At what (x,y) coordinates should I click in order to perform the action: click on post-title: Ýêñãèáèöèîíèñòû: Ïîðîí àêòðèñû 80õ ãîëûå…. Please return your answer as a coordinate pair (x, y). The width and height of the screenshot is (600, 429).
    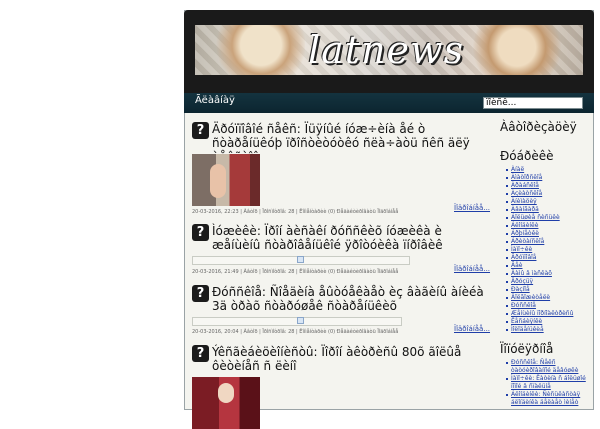
    Looking at the image, I should click on (352, 359).